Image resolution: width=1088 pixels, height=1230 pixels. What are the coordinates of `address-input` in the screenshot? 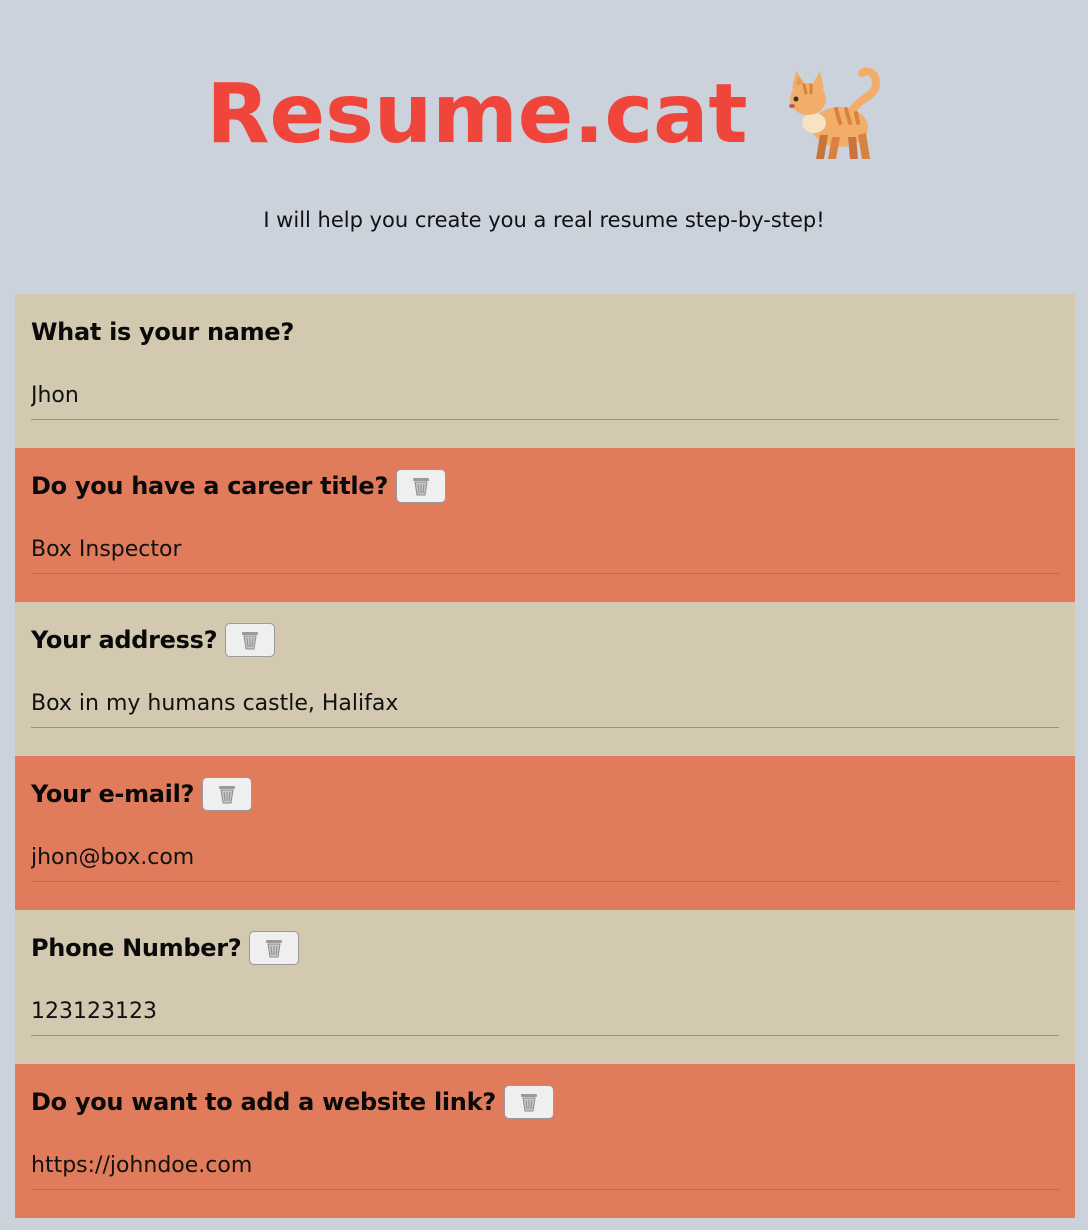 It's located at (545, 704).